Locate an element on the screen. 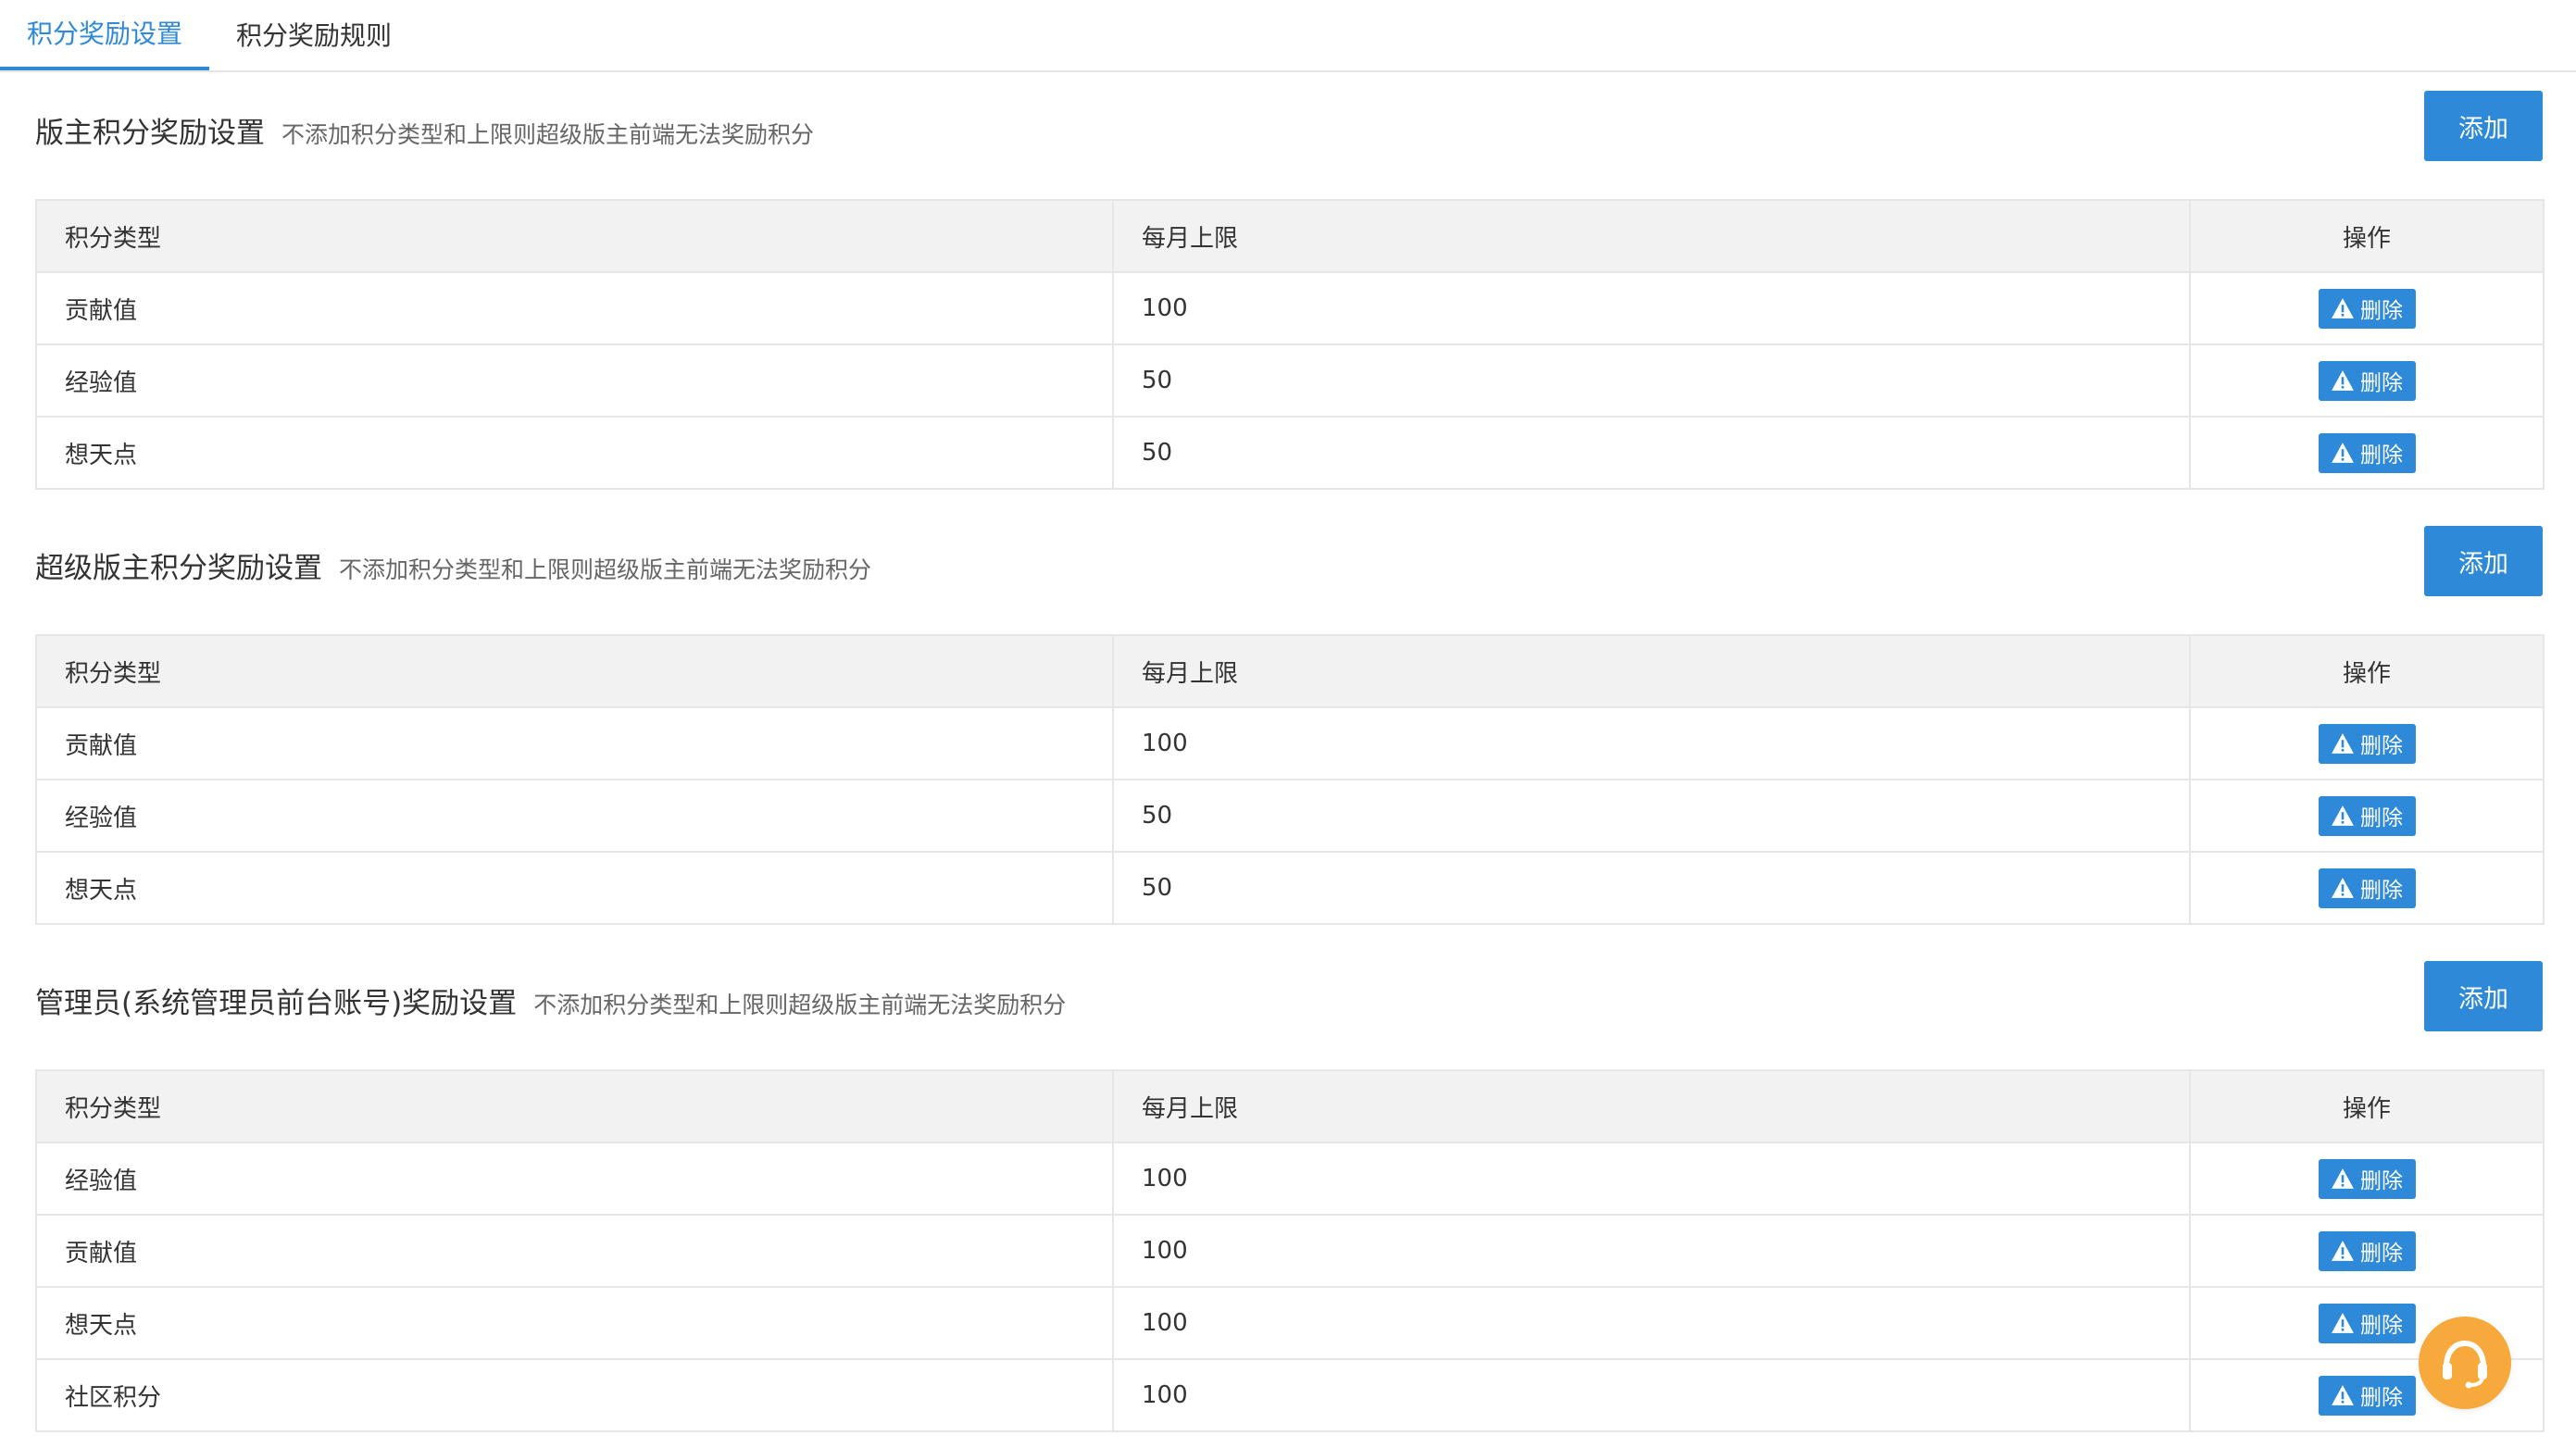 This screenshot has height=1448, width=2576. tab-bar: 积分奖励设置 积分奖励规则 is located at coordinates (1288, 36).